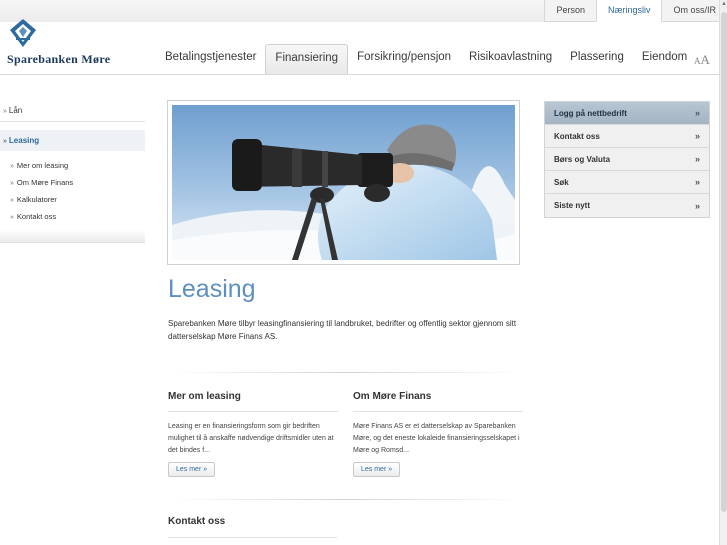 This screenshot has height=545, width=727. Describe the element at coordinates (570, 11) in the screenshot. I see `top-link-person: Person` at that location.